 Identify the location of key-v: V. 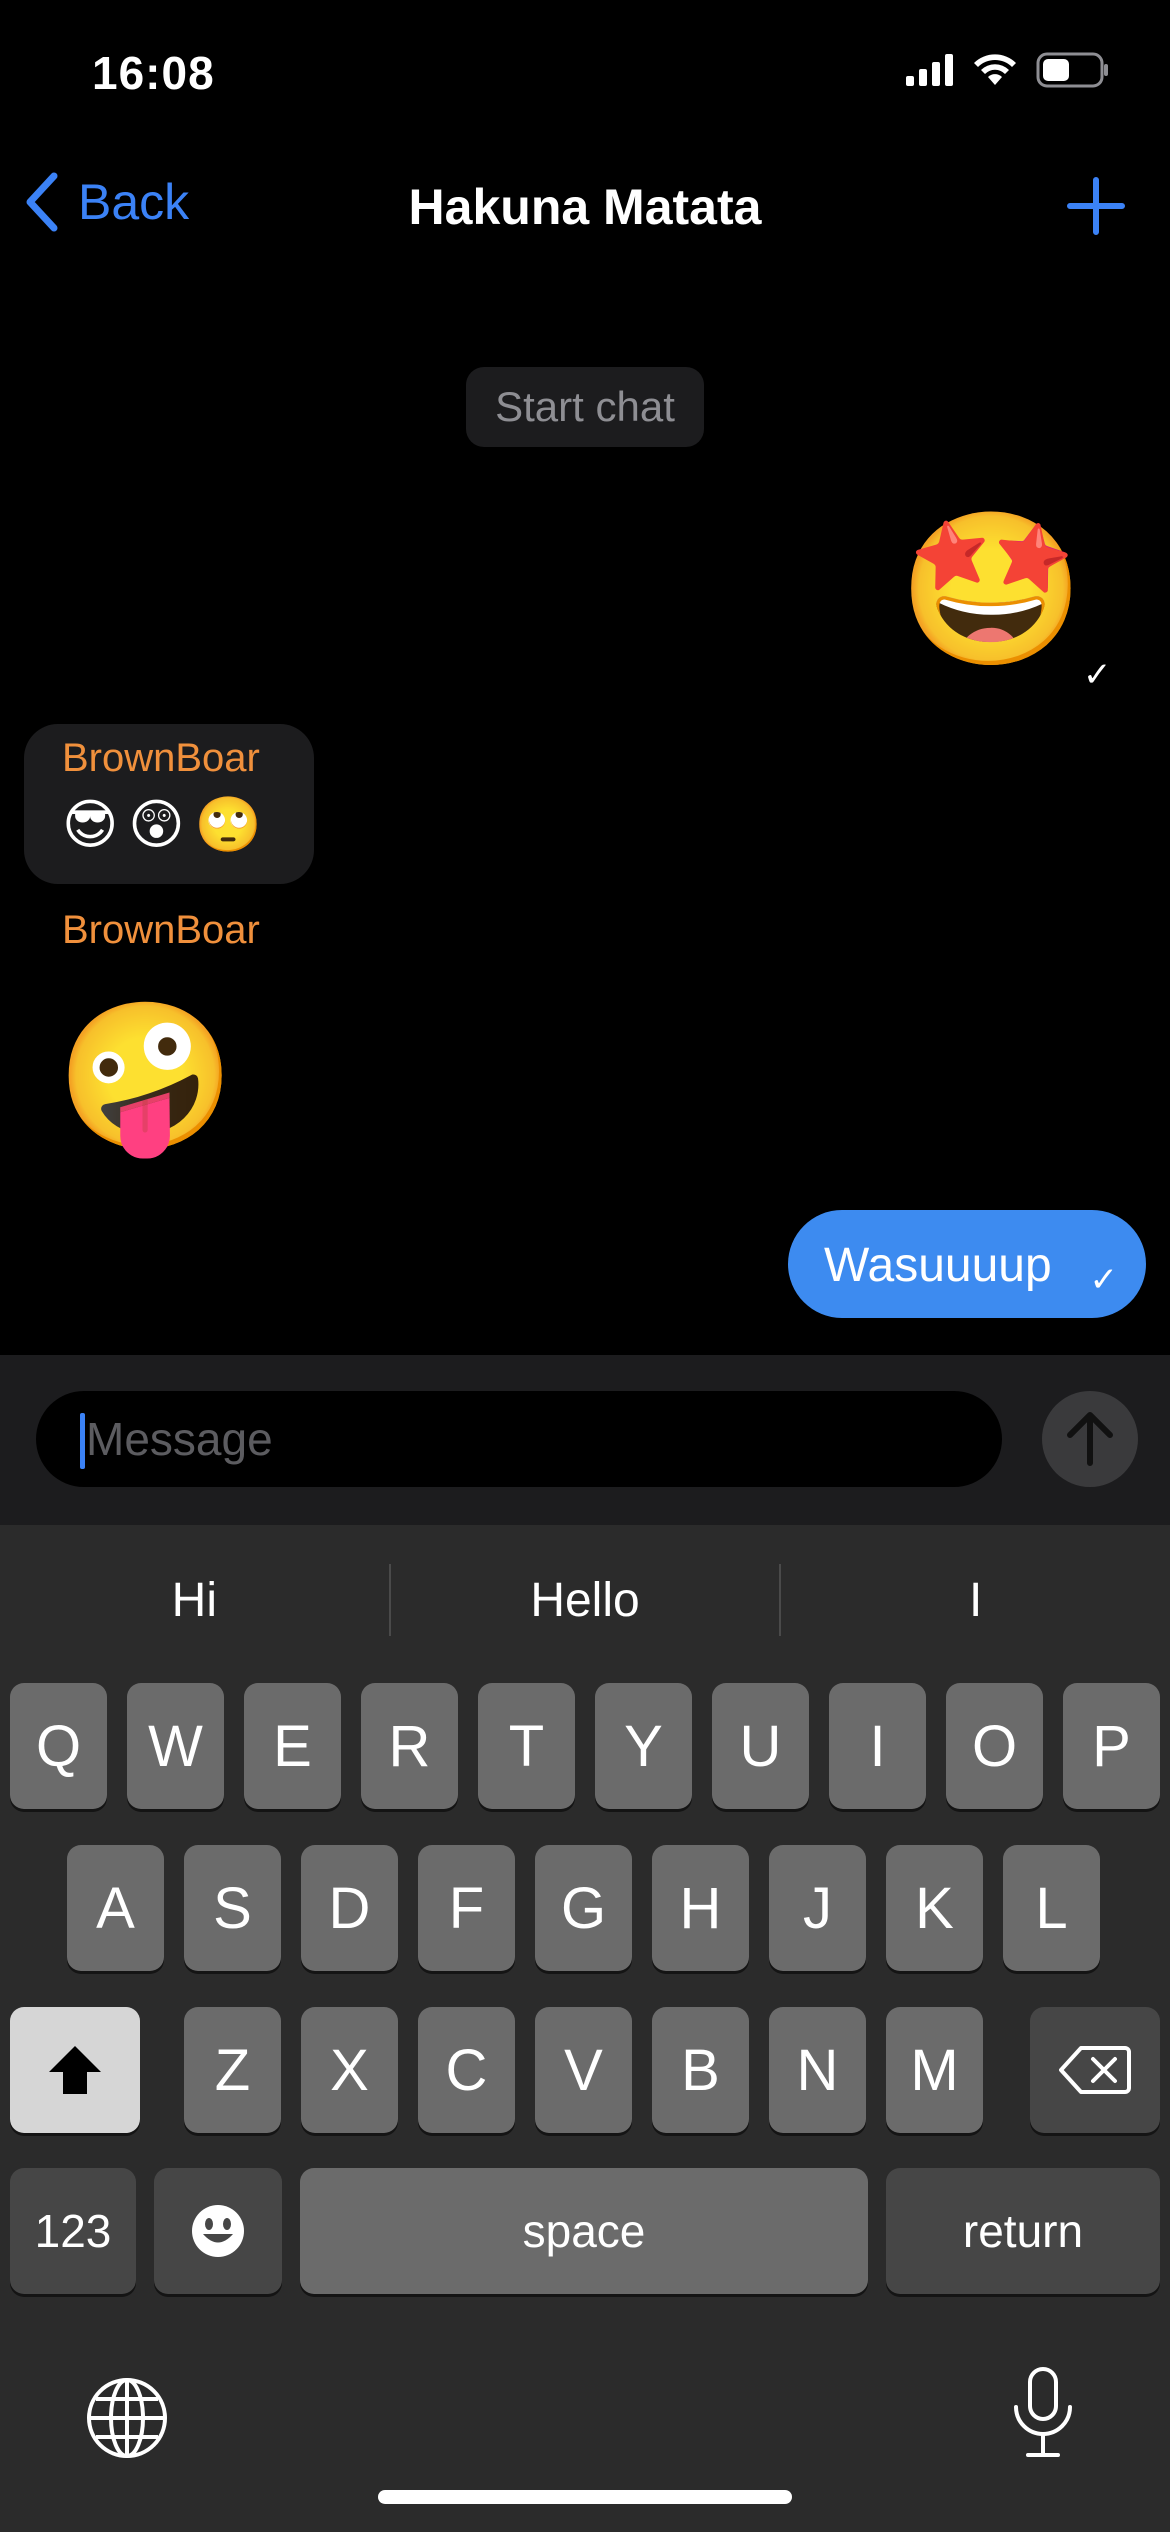
(583, 2070).